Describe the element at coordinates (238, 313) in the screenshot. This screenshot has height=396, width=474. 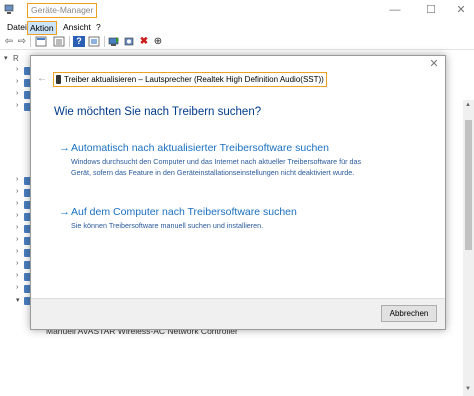
I see `dialog-footer: Abbrechen` at that location.